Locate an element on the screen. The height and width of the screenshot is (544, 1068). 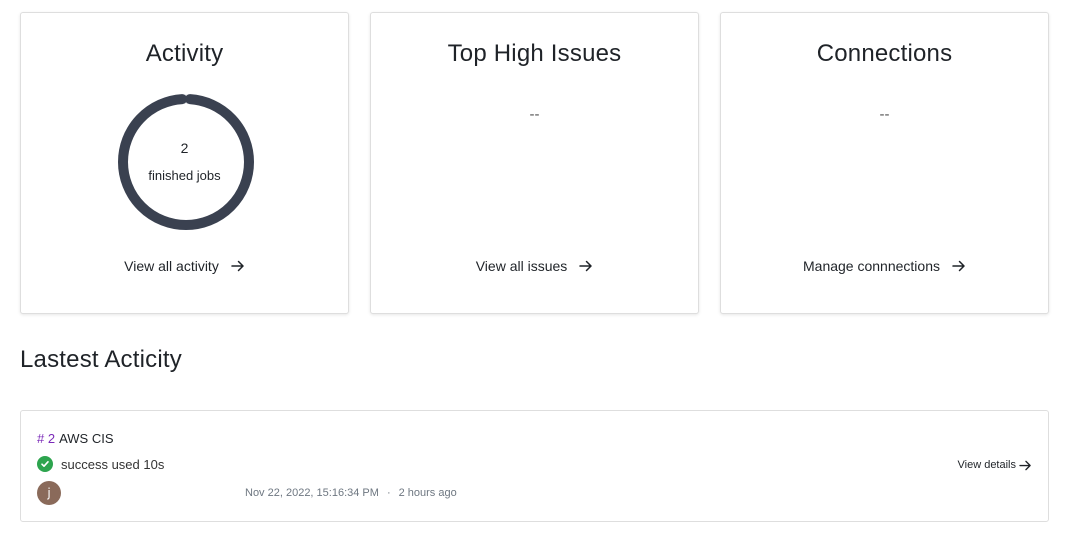
job-status-text: success used 10s is located at coordinates (113, 464).